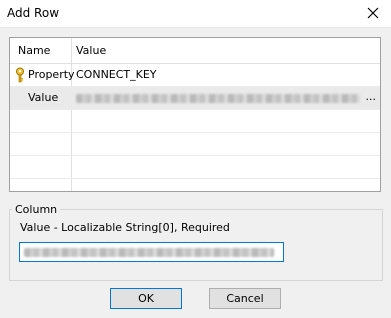 The image size is (391, 318). I want to click on redacted-value, so click(218, 98).